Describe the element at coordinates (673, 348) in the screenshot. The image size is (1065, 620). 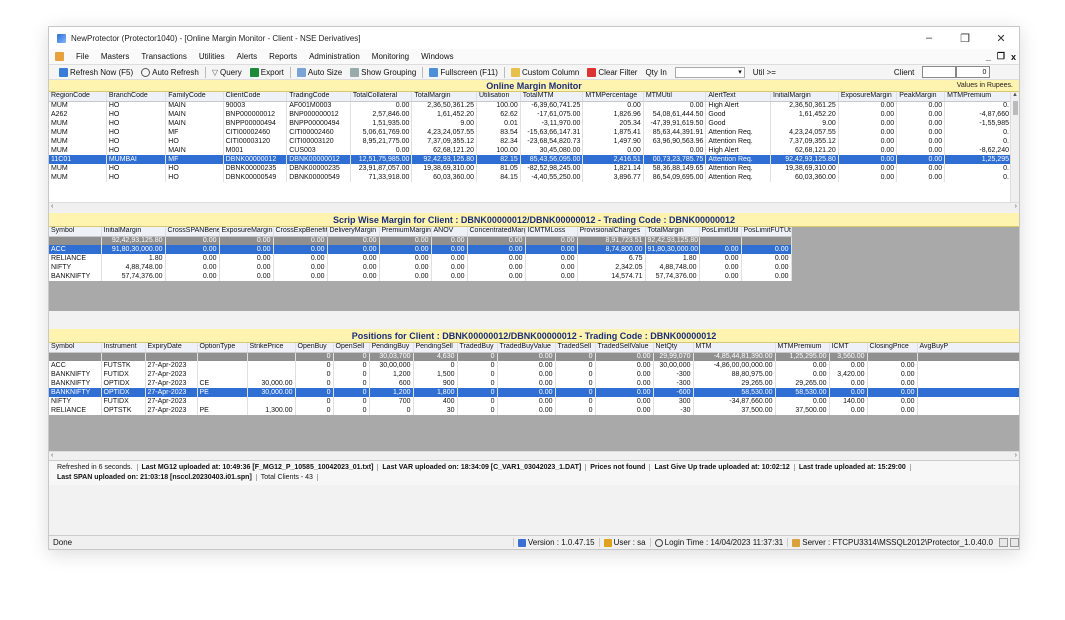
I see `column-header: NetQty` at that location.